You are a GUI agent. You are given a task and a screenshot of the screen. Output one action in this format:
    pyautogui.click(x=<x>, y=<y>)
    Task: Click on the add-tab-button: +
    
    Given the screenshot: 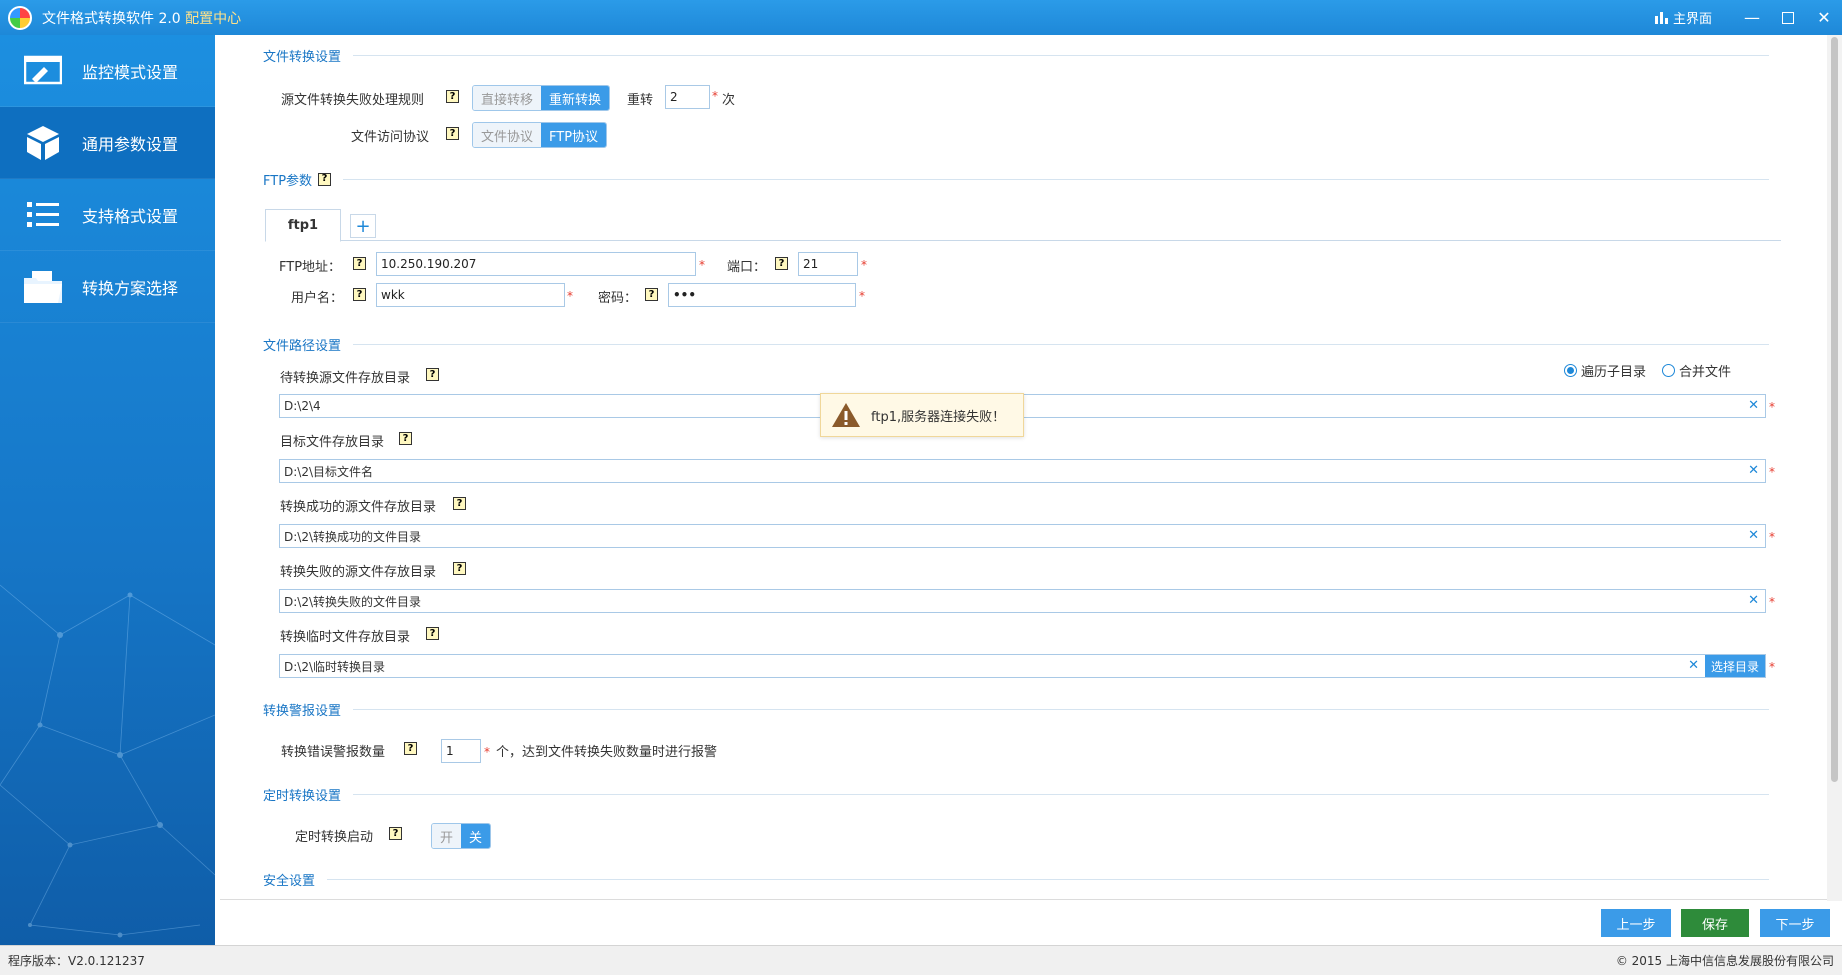 What is the action you would take?
    pyautogui.click(x=363, y=226)
    